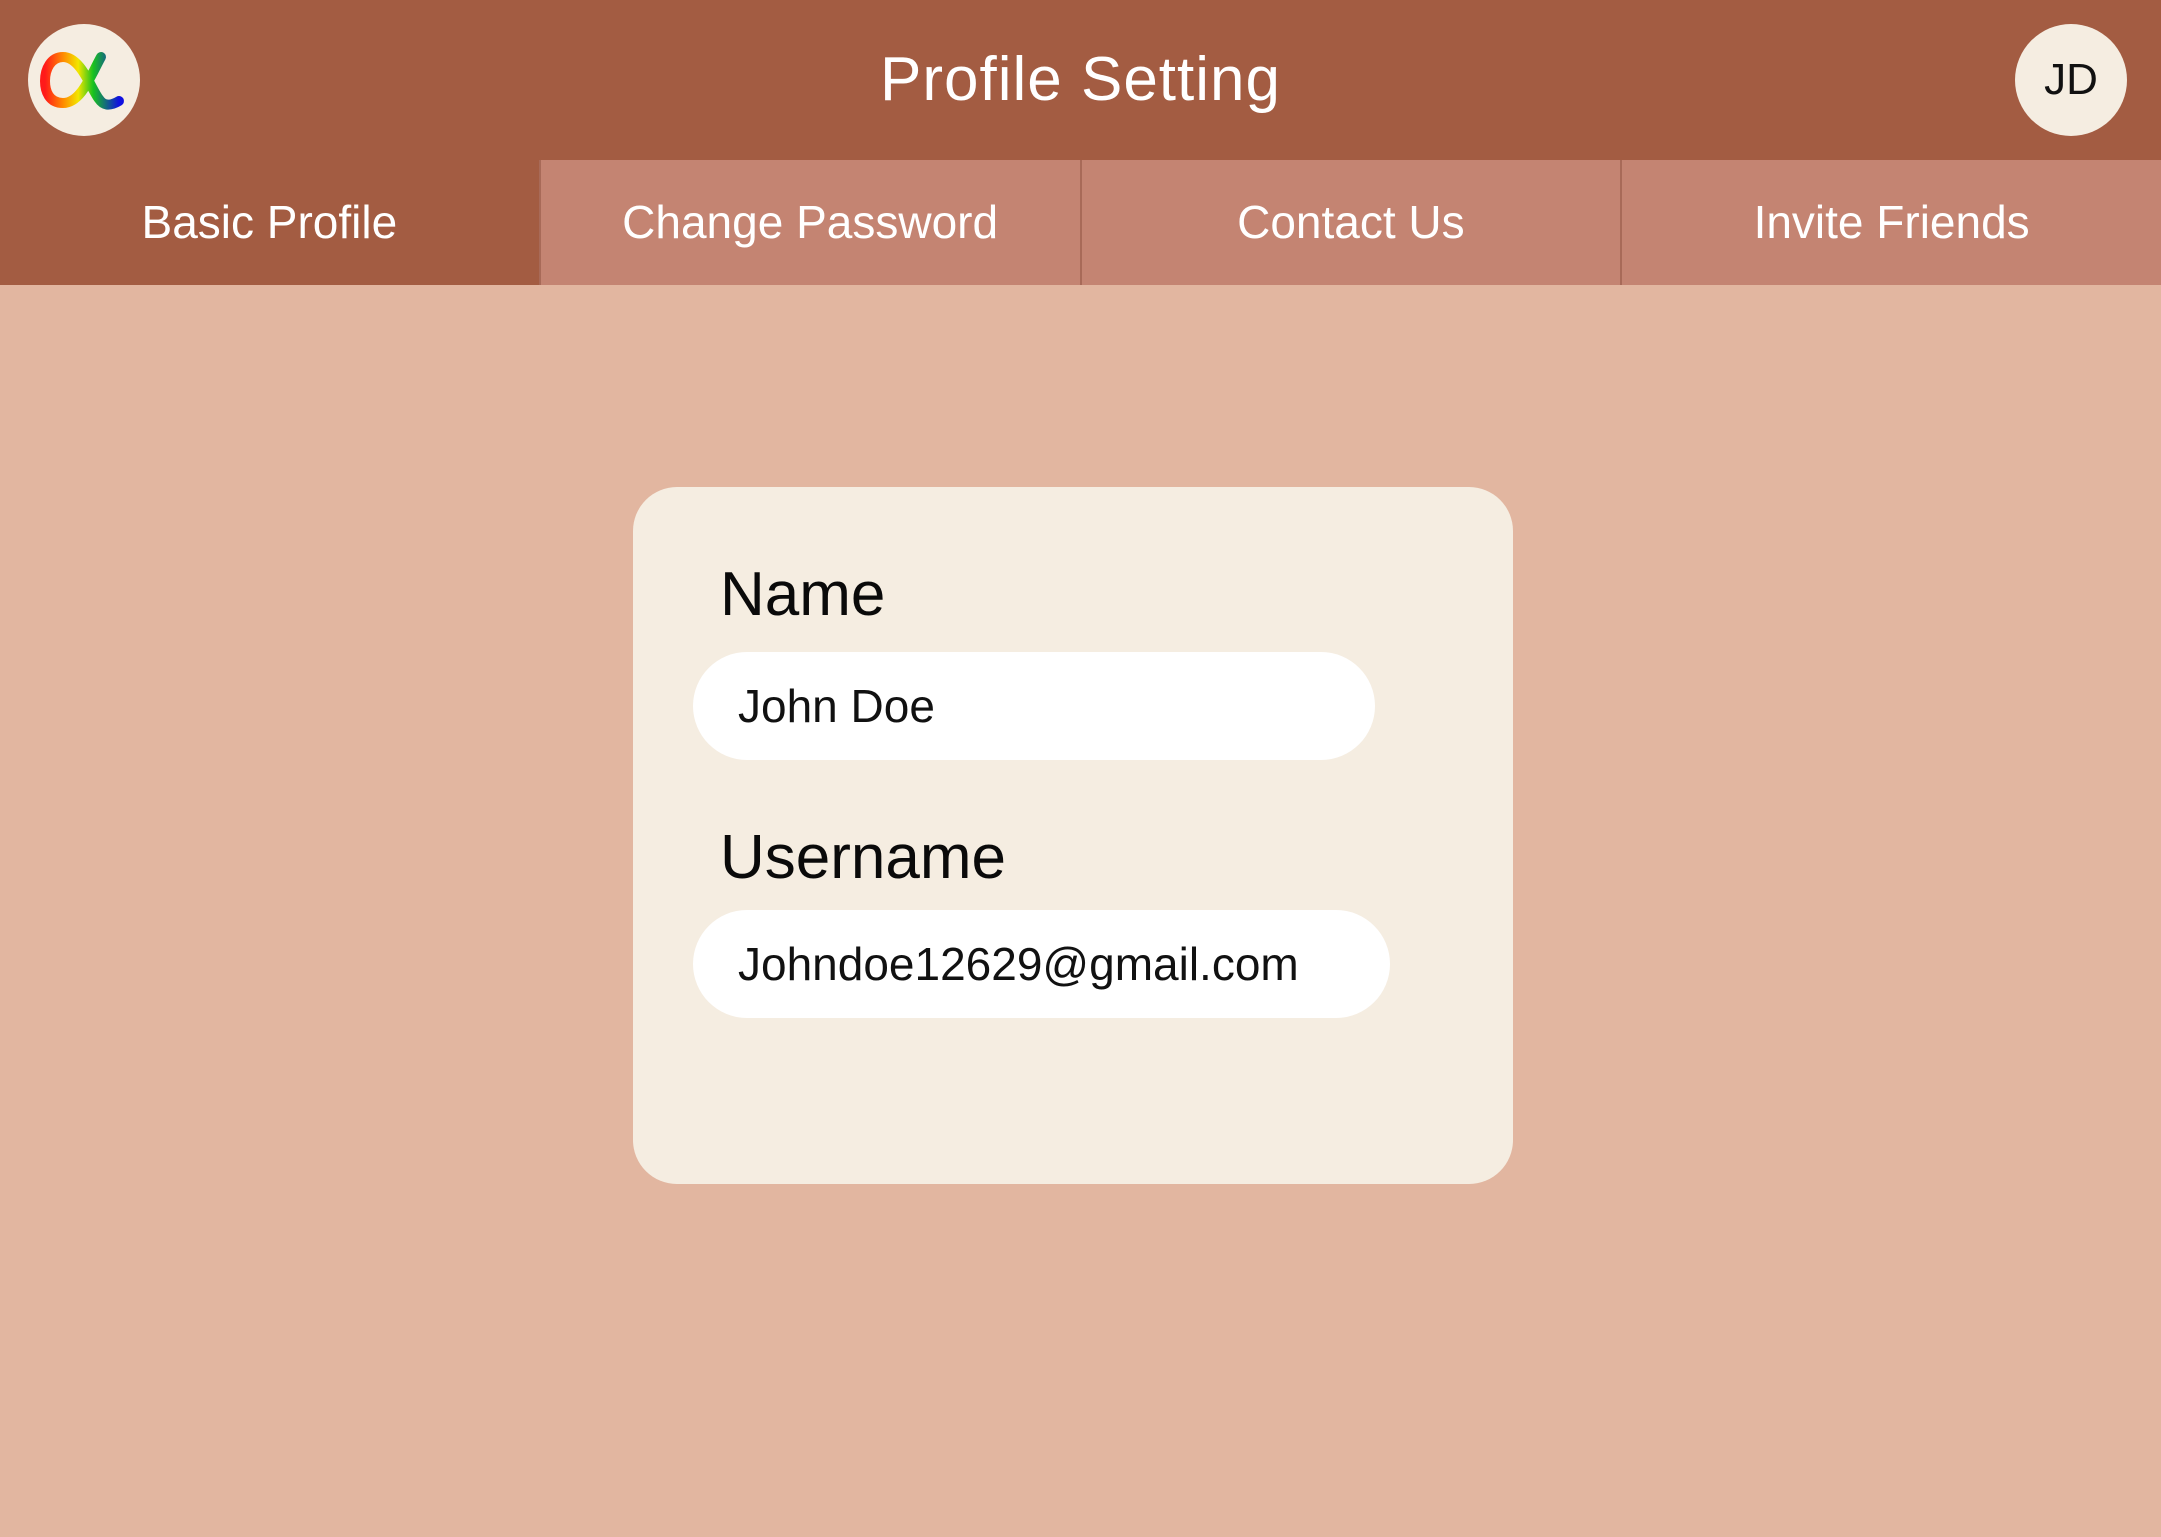 This screenshot has height=1537, width=2161. What do you see at coordinates (863, 857) in the screenshot?
I see `username-label: Username` at bounding box center [863, 857].